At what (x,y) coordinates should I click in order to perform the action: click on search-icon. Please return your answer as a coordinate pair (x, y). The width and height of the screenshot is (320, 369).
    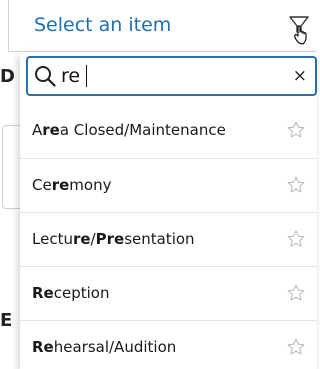
    Looking at the image, I should click on (45, 76).